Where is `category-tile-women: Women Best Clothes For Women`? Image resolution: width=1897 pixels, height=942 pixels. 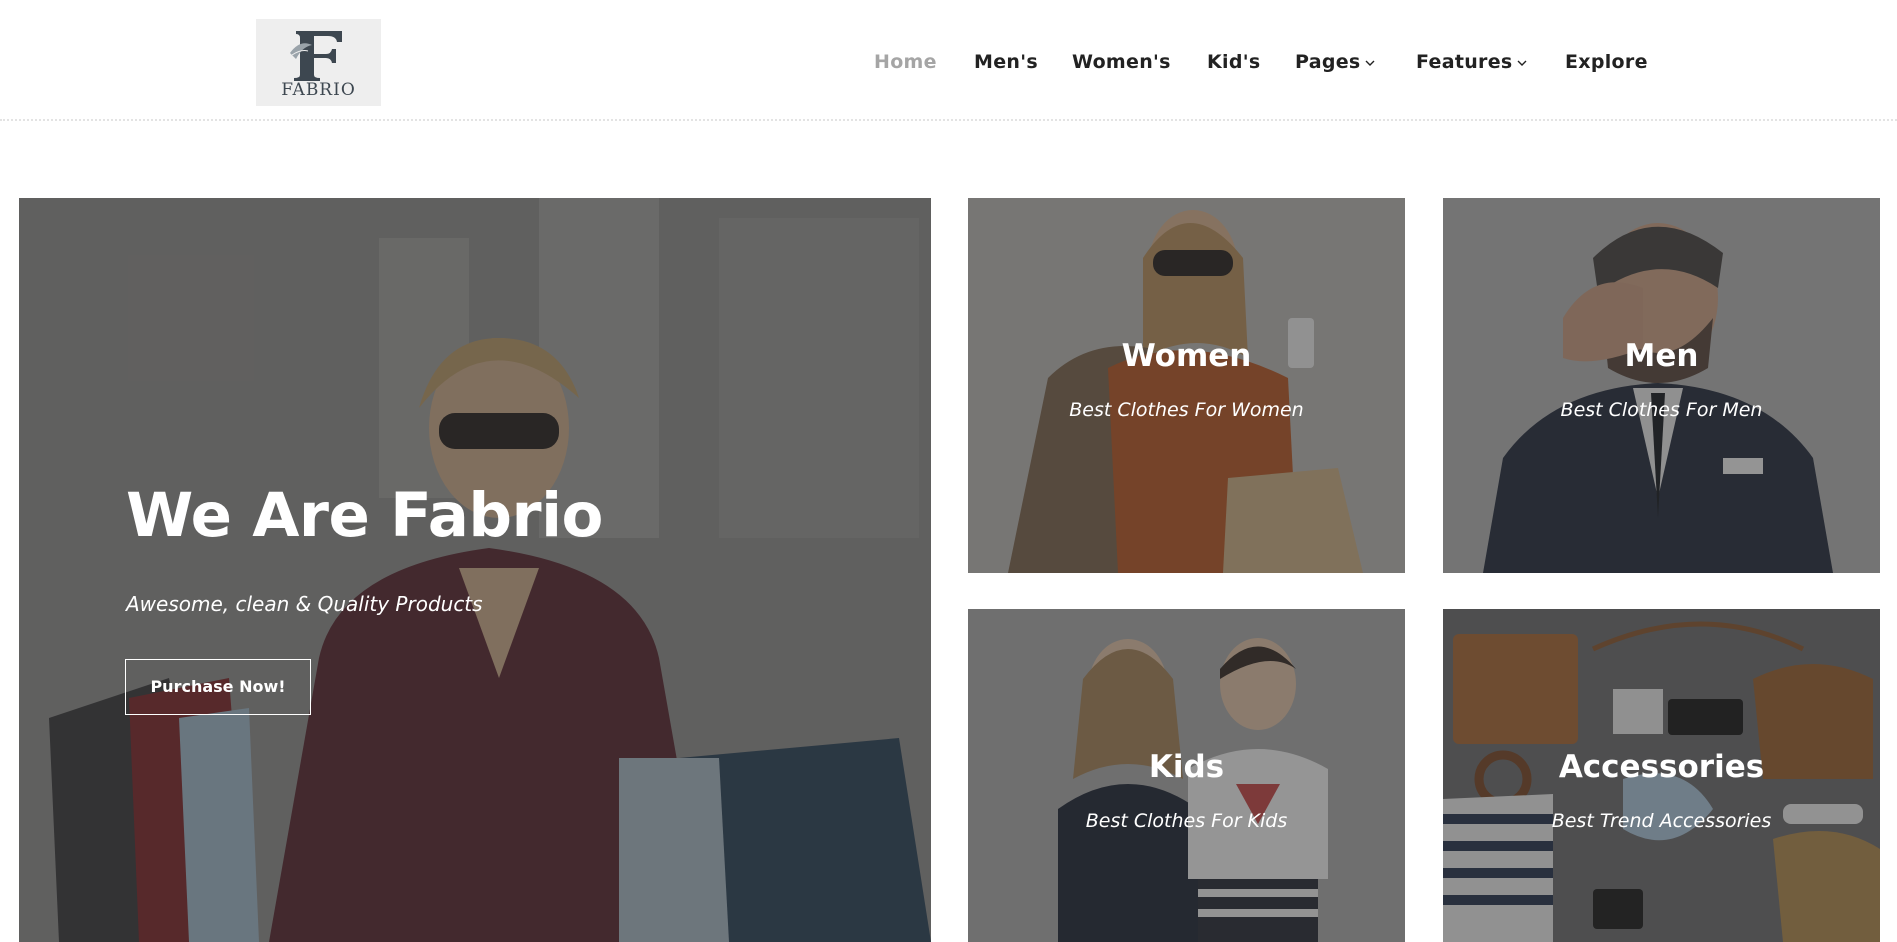
category-tile-women: Women Best Clothes For Women is located at coordinates (1186, 385).